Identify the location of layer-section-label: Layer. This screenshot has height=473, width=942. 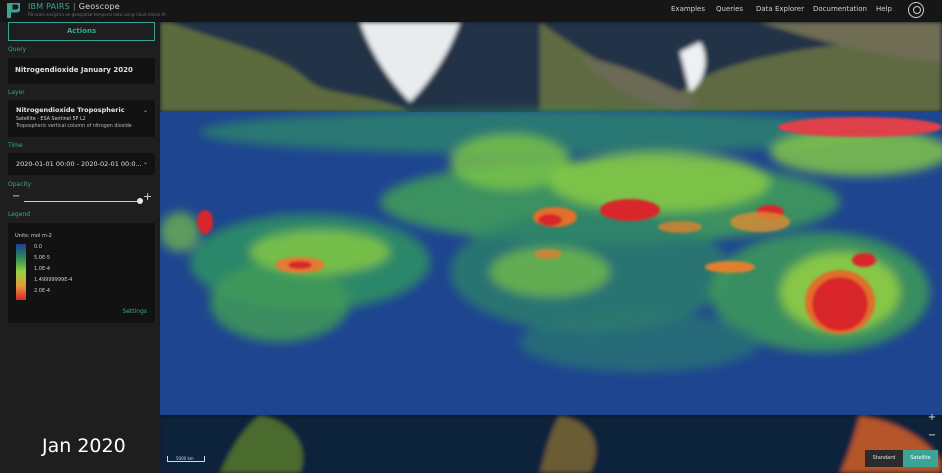
(16, 92).